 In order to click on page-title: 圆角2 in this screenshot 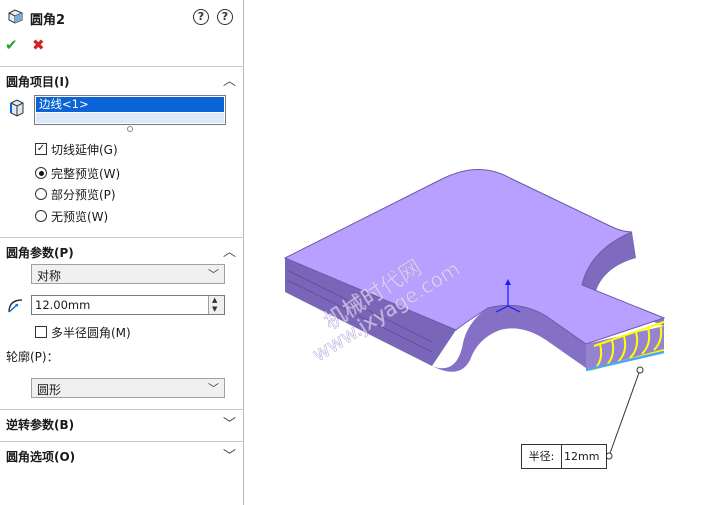, I will do `click(48, 20)`.